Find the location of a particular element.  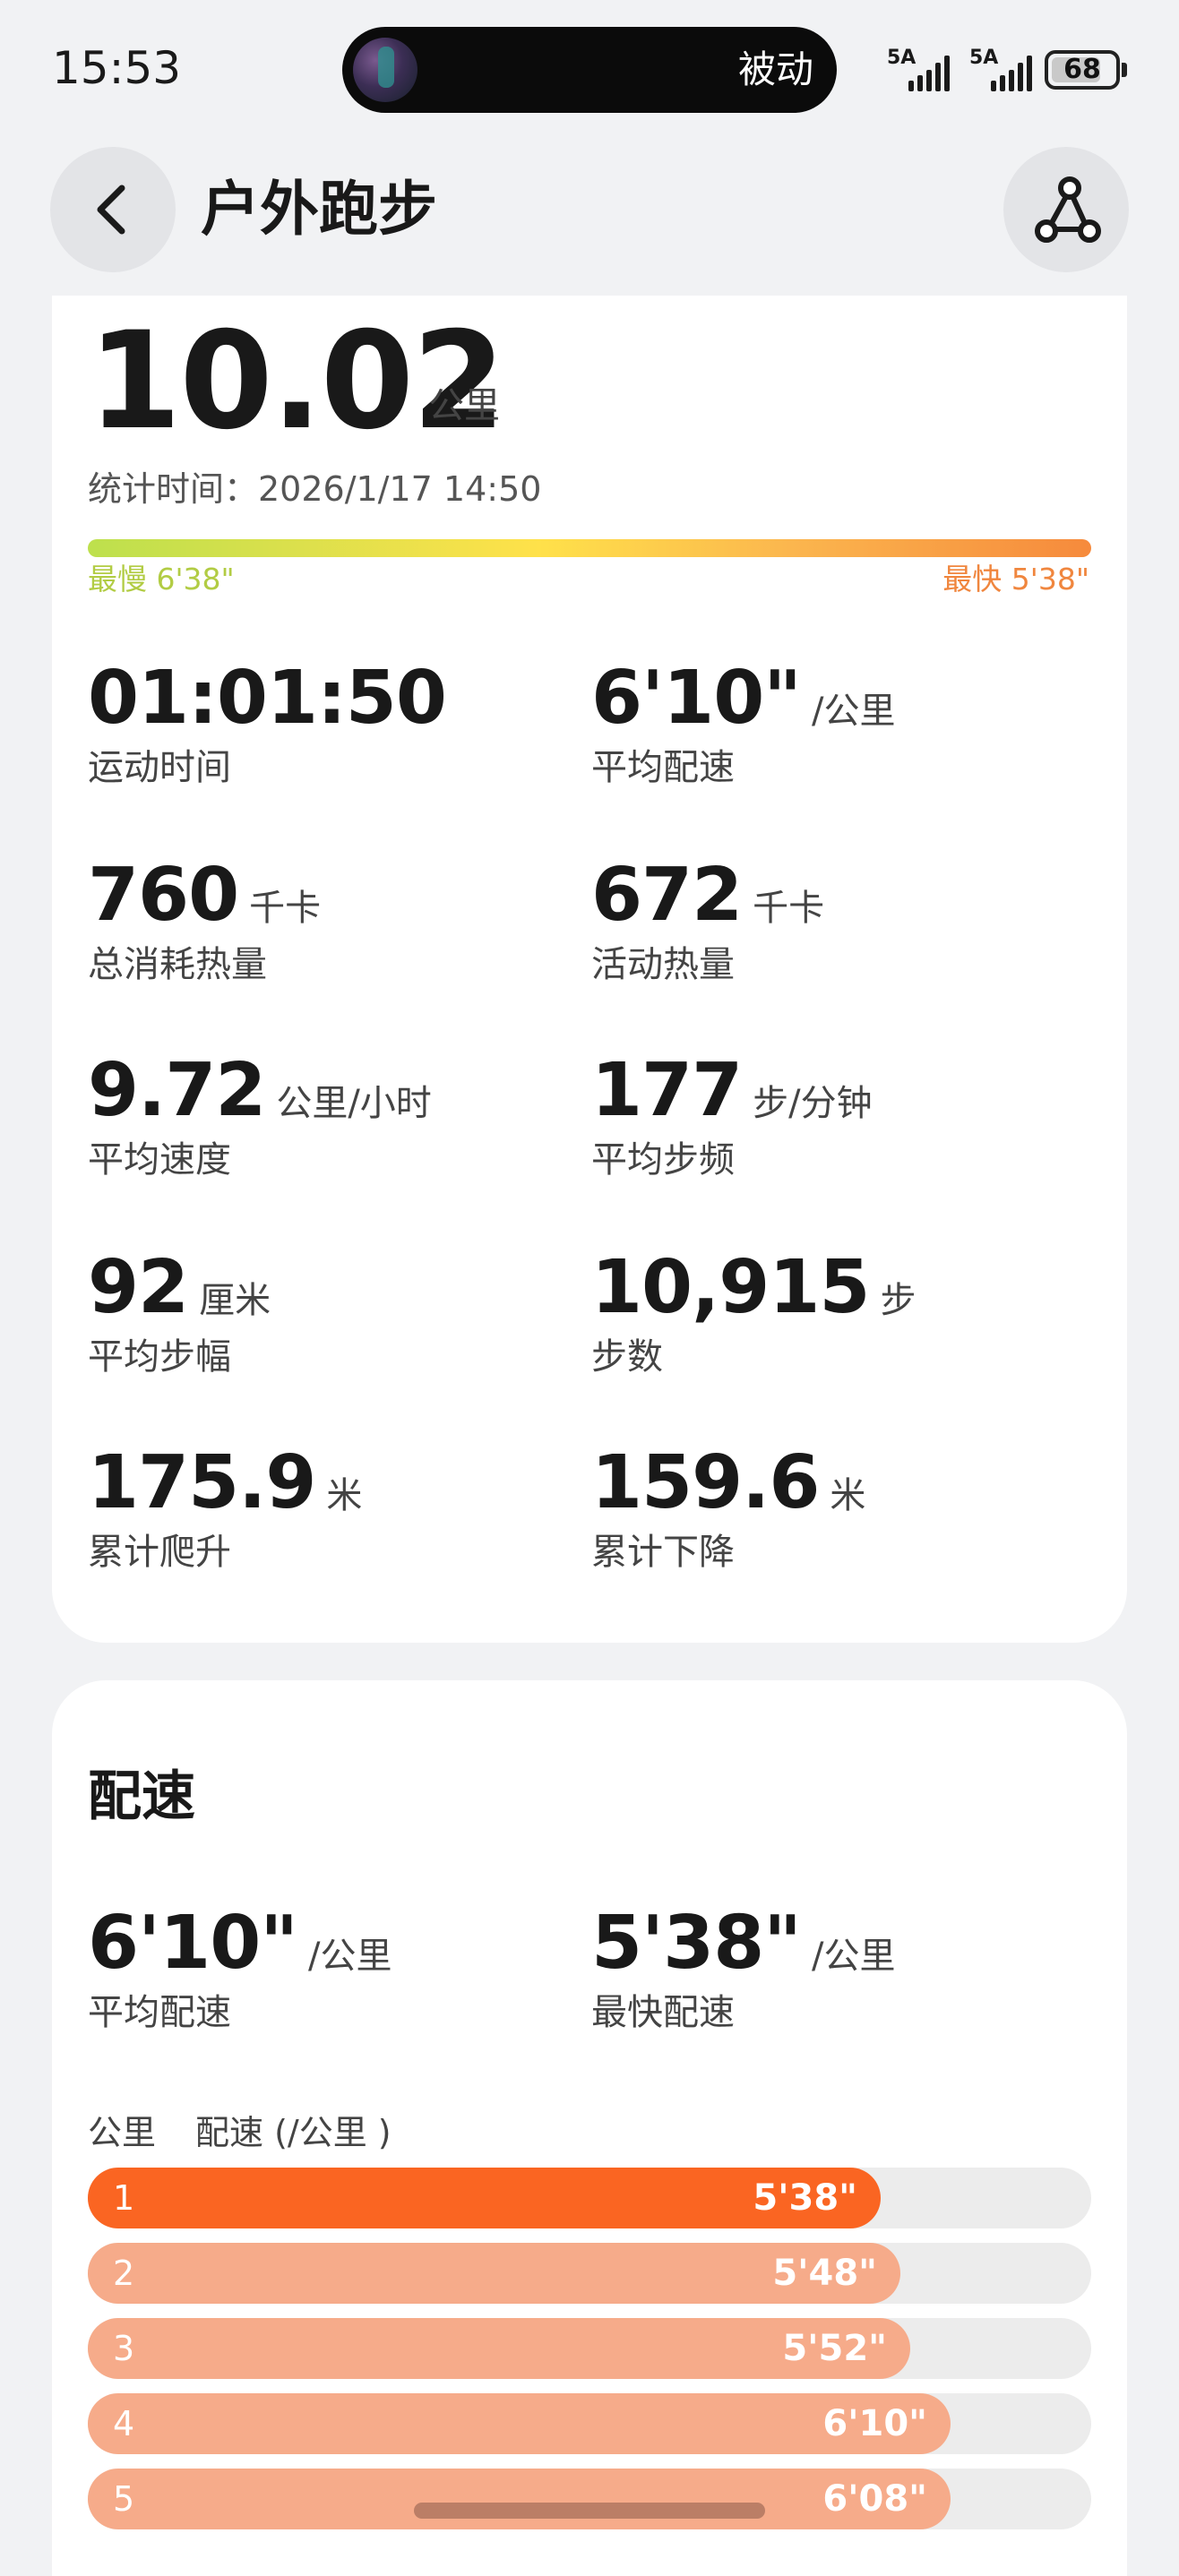

pace-row-value: 5'52" is located at coordinates (834, 2348).